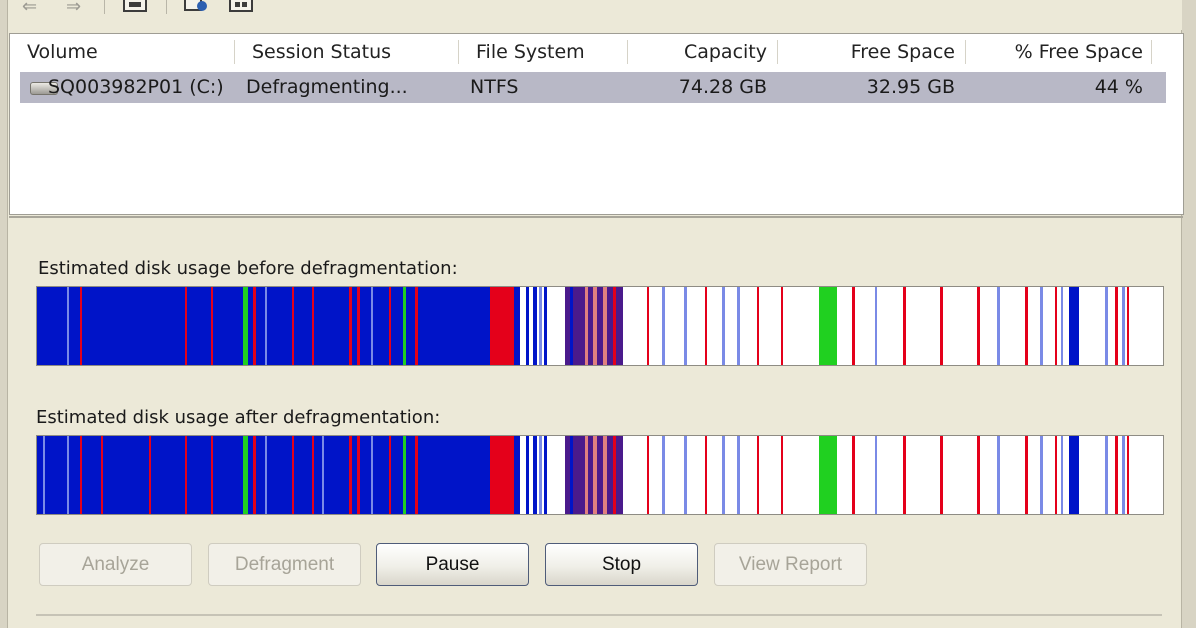 The width and height of the screenshot is (1196, 628). I want to click on column-header-session-status: Session Status, so click(321, 52).